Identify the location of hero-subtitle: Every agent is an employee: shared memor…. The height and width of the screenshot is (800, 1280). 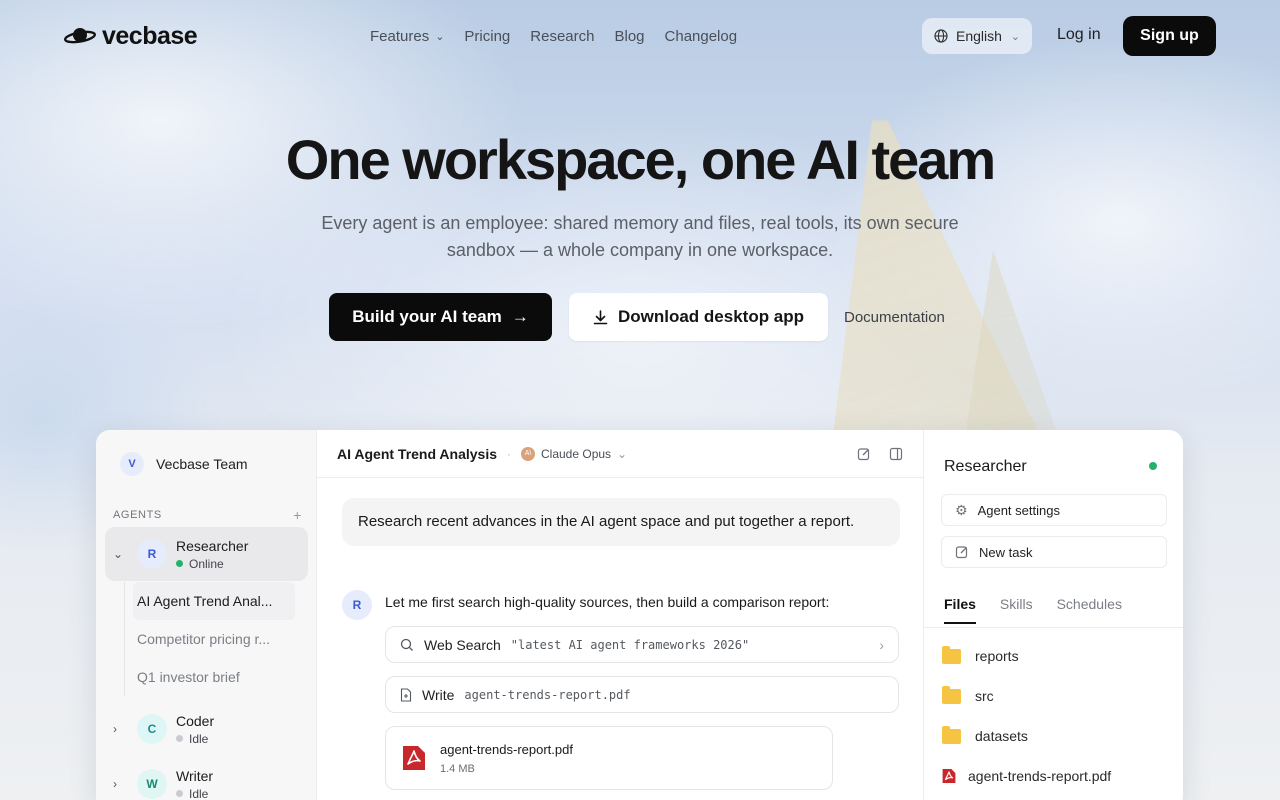
(640, 236).